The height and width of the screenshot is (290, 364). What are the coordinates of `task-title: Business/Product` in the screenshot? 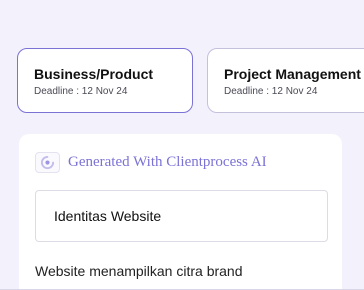 It's located at (94, 74).